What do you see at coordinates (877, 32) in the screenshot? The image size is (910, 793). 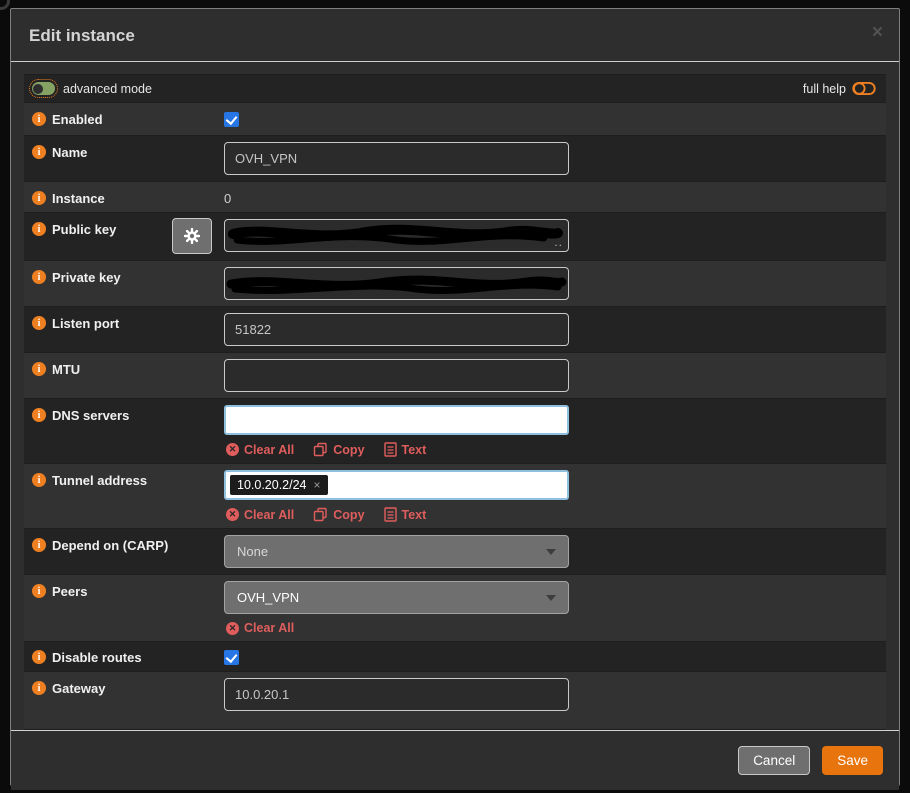 I see `close-icon: ×` at bounding box center [877, 32].